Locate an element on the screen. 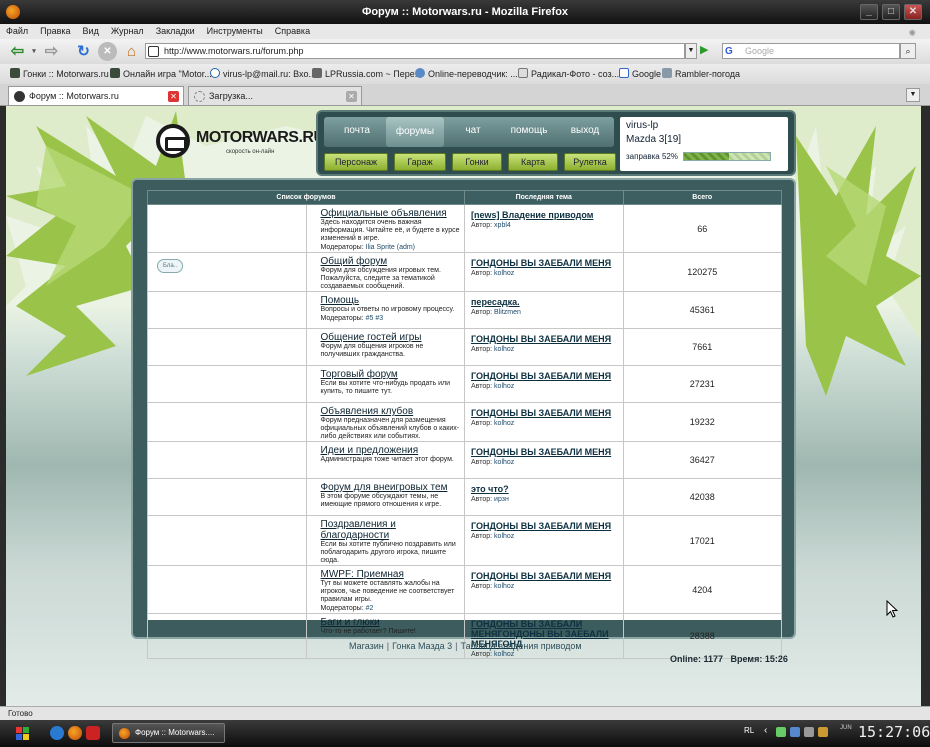  nav-chat: чат is located at coordinates (473, 130).